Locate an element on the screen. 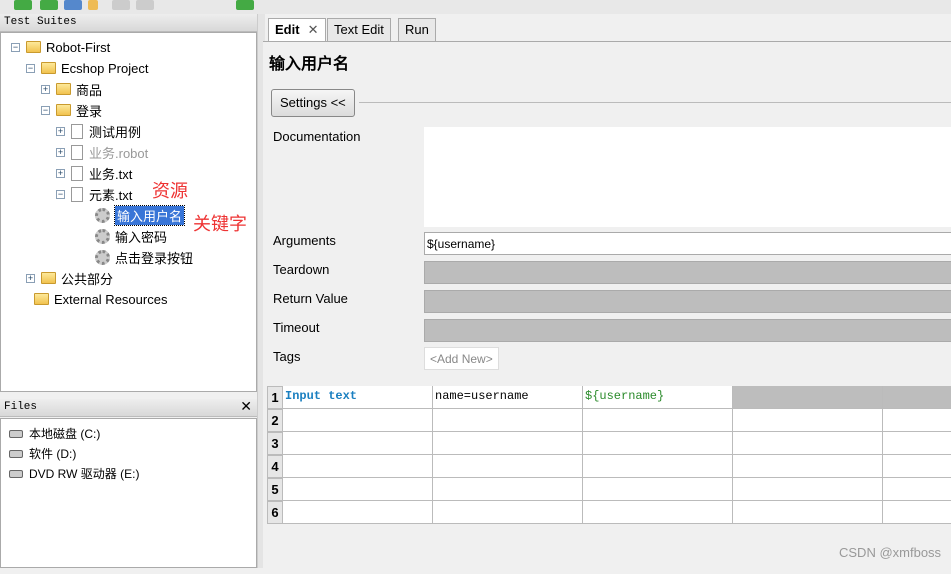  tree-node: External Resources is located at coordinates (100, 299).